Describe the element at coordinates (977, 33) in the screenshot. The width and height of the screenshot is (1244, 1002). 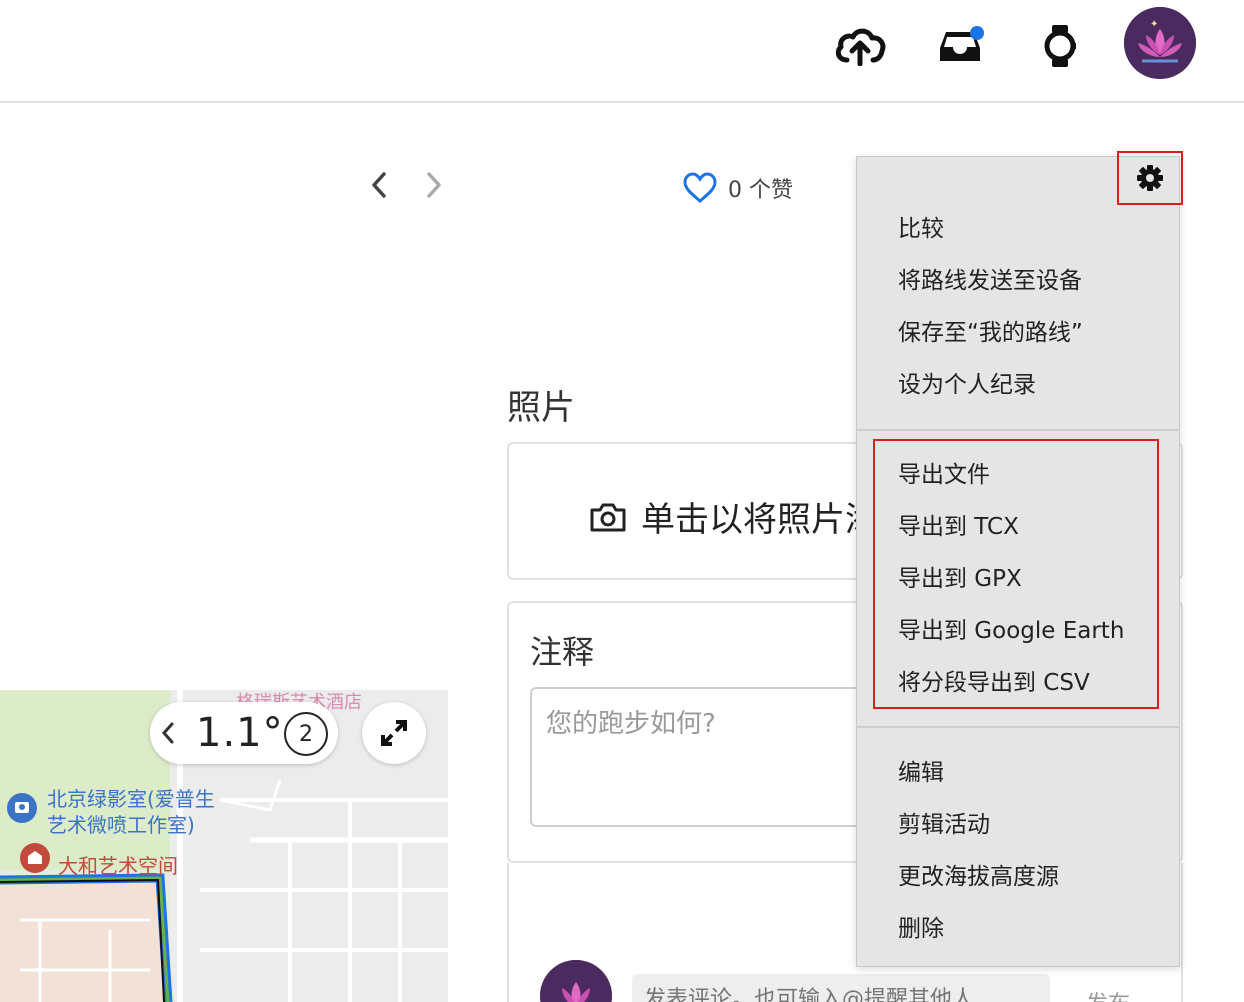
I see `notification-dot` at that location.